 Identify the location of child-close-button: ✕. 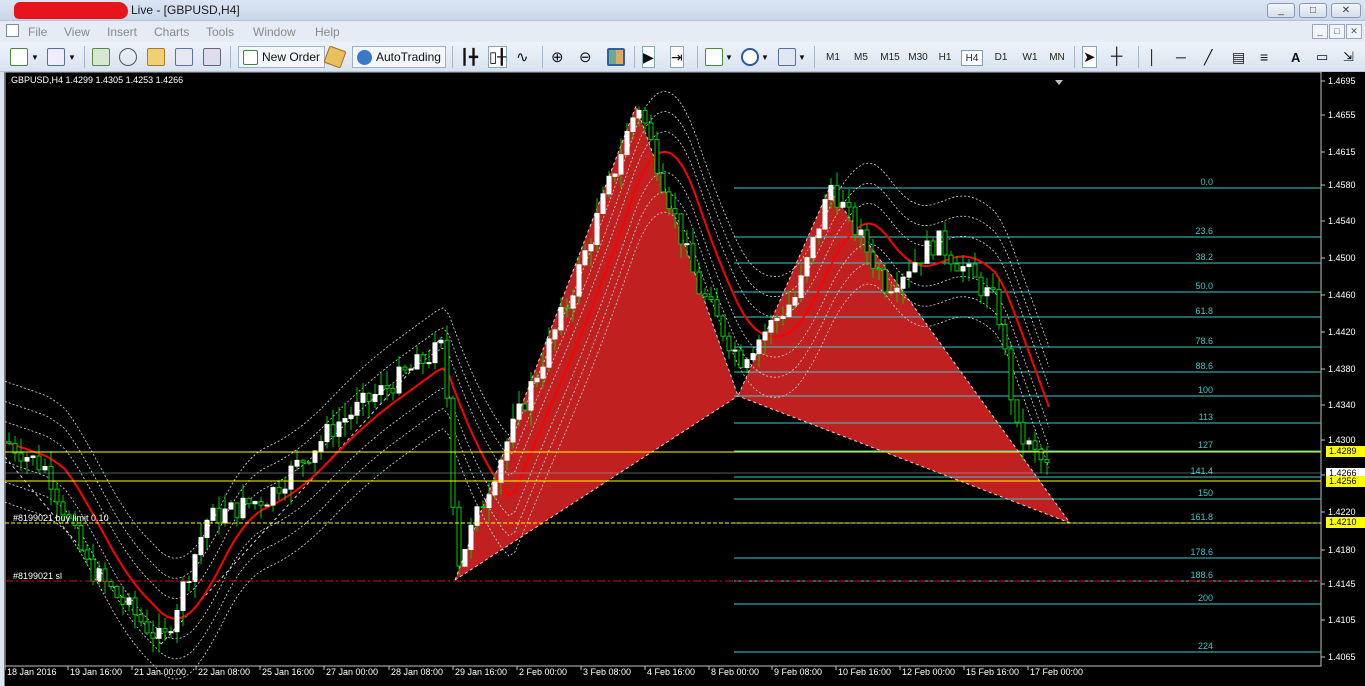
(1354, 31).